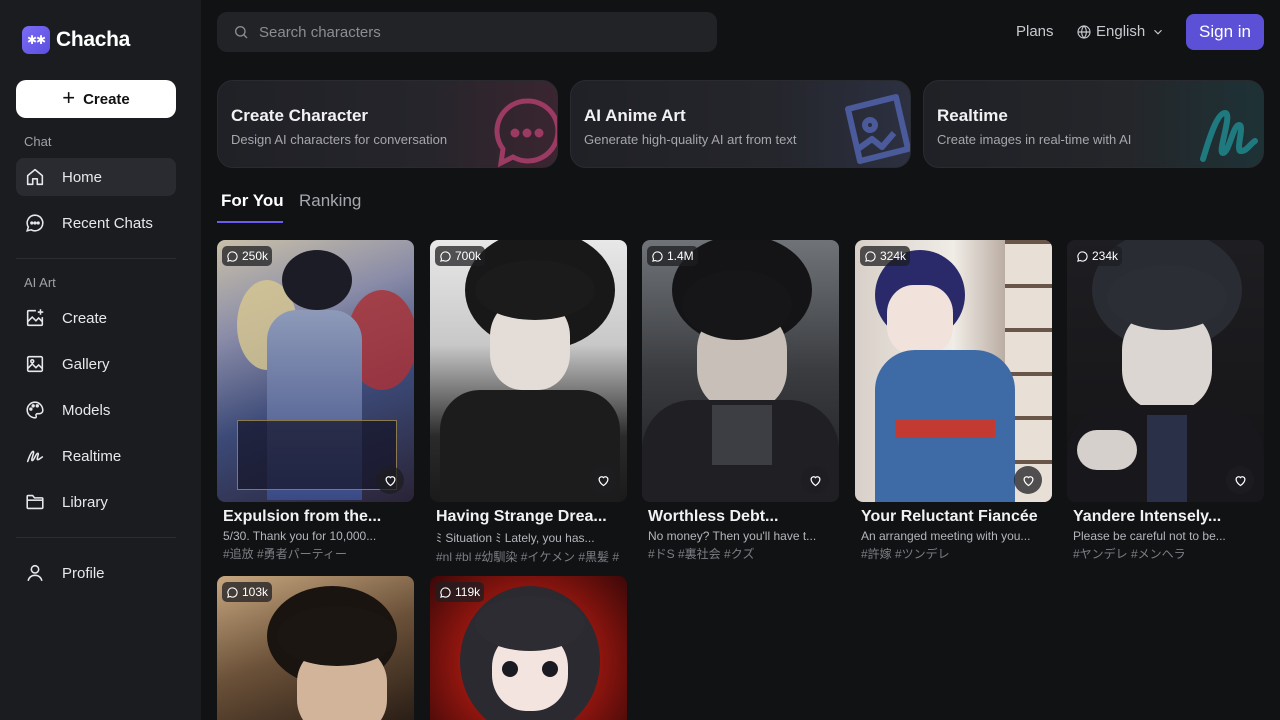 Image resolution: width=1280 pixels, height=720 pixels. What do you see at coordinates (86, 410) in the screenshot?
I see `sidebar-item-label: Models` at bounding box center [86, 410].